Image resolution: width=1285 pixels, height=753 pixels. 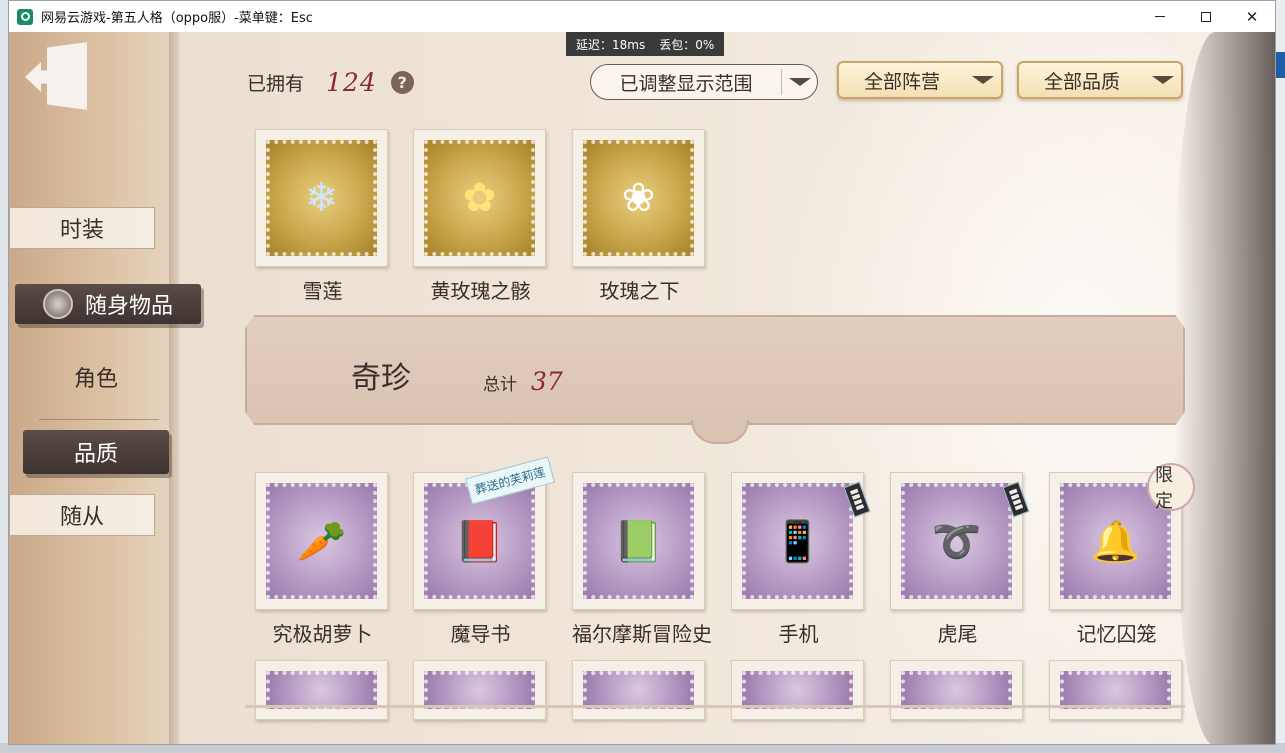 I want to click on sidebar-item-quality: 品质, so click(x=96, y=452).